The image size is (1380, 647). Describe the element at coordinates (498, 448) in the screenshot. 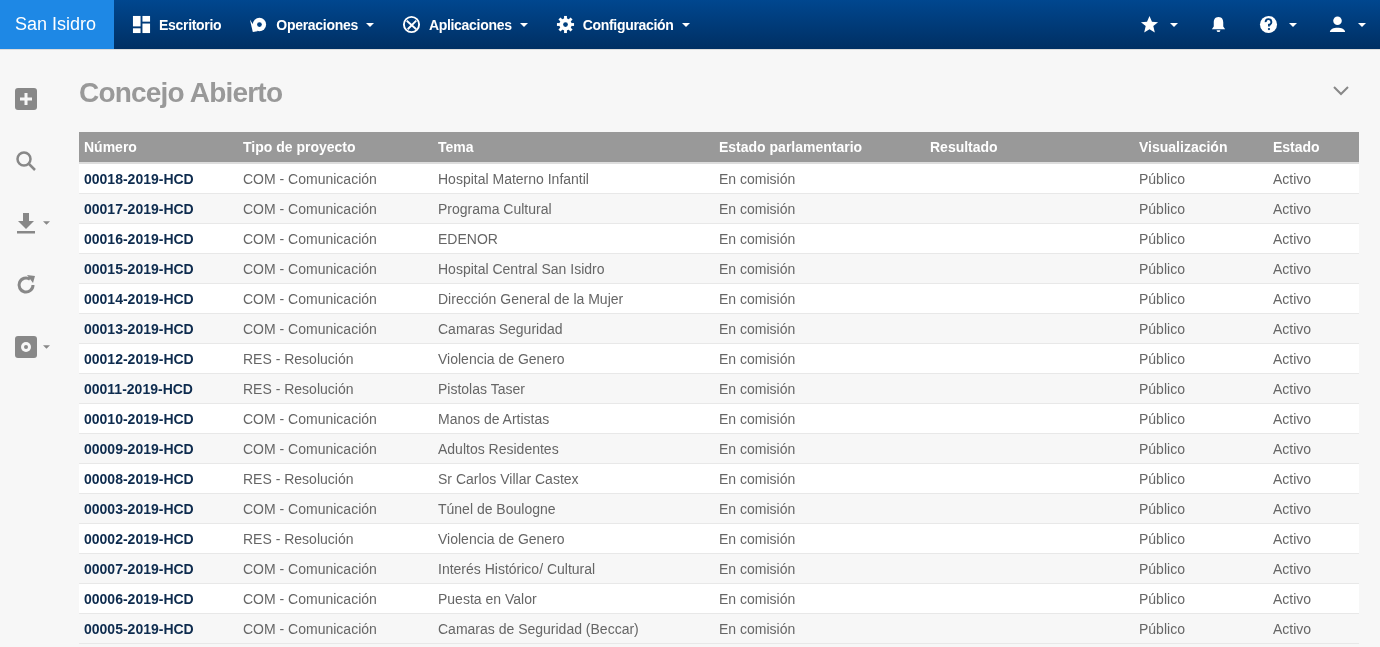

I see `table-cell: Adultos Residentes` at that location.